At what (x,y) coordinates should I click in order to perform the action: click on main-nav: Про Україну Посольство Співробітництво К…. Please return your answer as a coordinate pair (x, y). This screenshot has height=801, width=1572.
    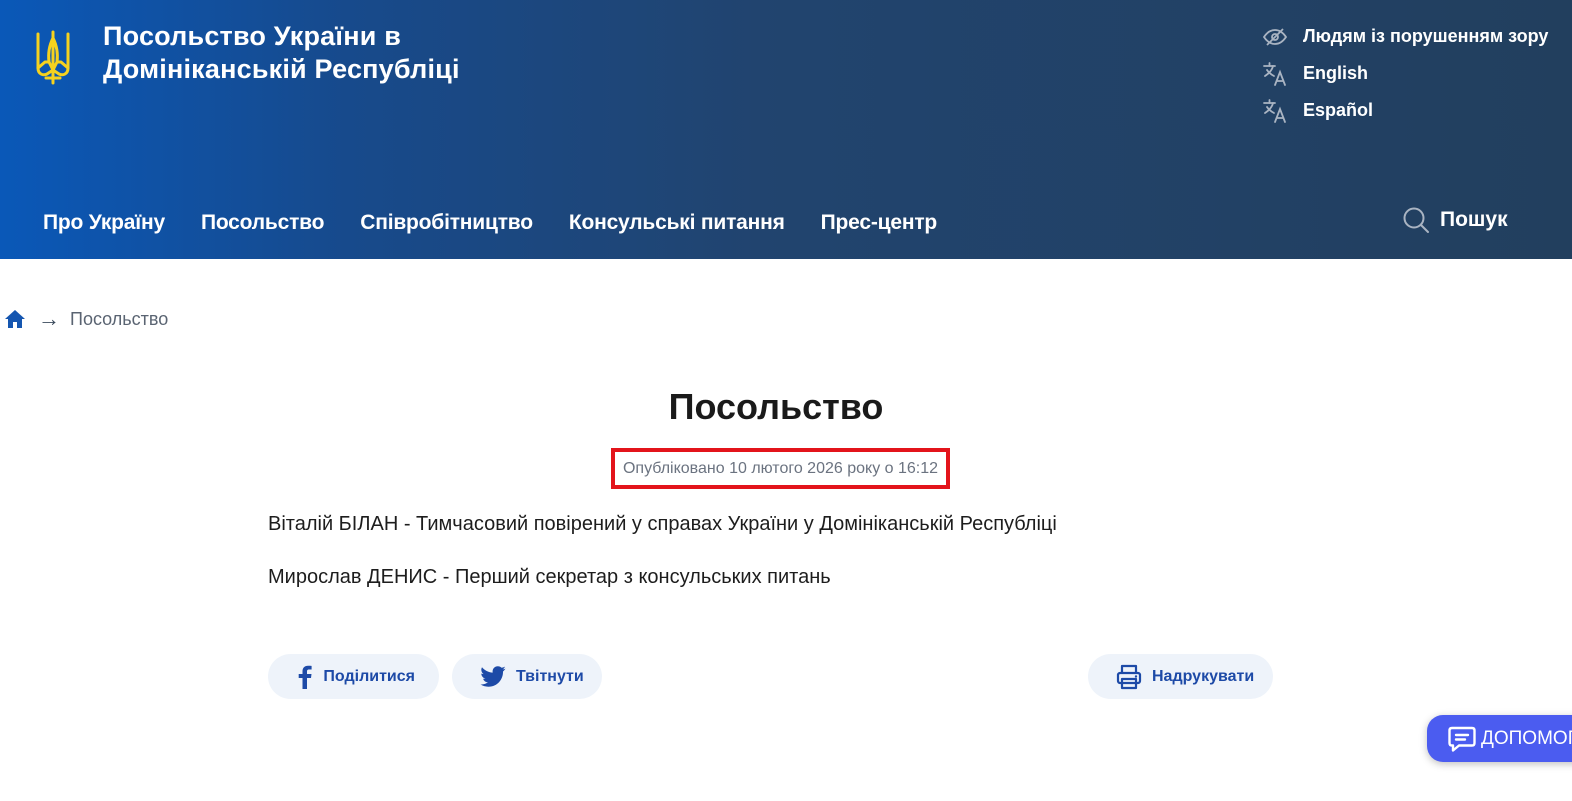
    Looking at the image, I should click on (508, 223).